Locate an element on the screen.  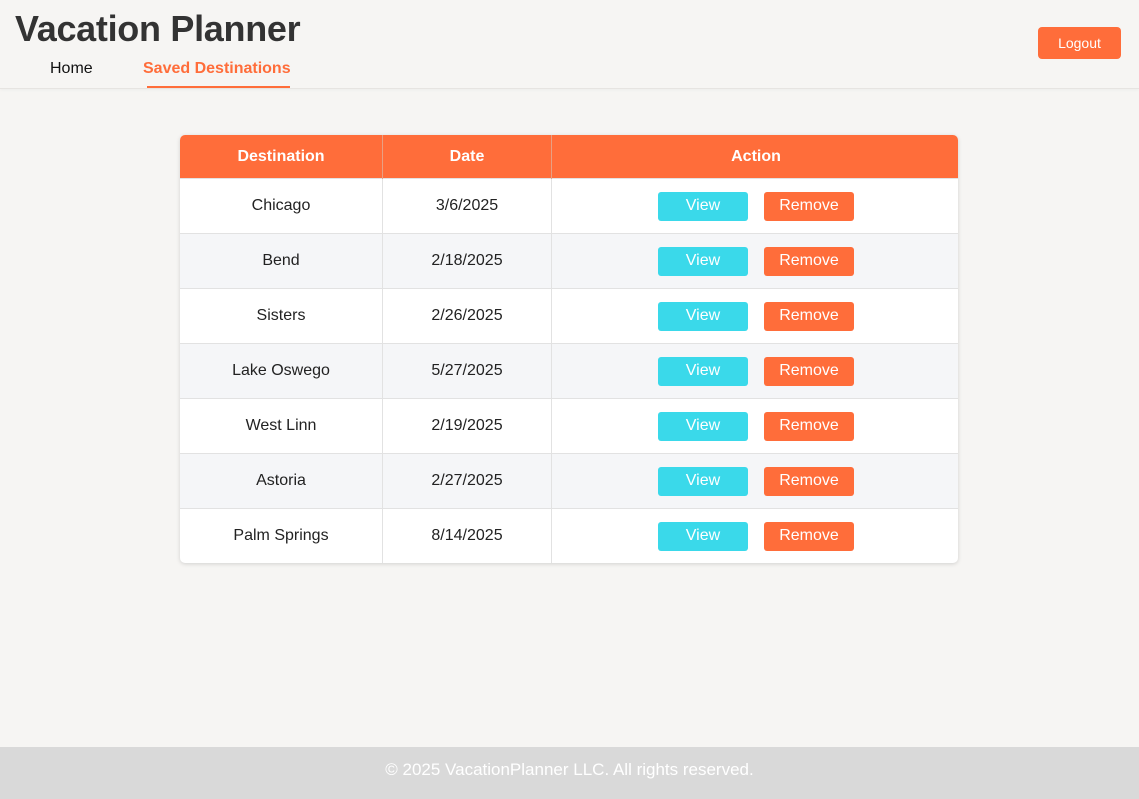
date-cell: 8/14/2025 is located at coordinates (467, 535).